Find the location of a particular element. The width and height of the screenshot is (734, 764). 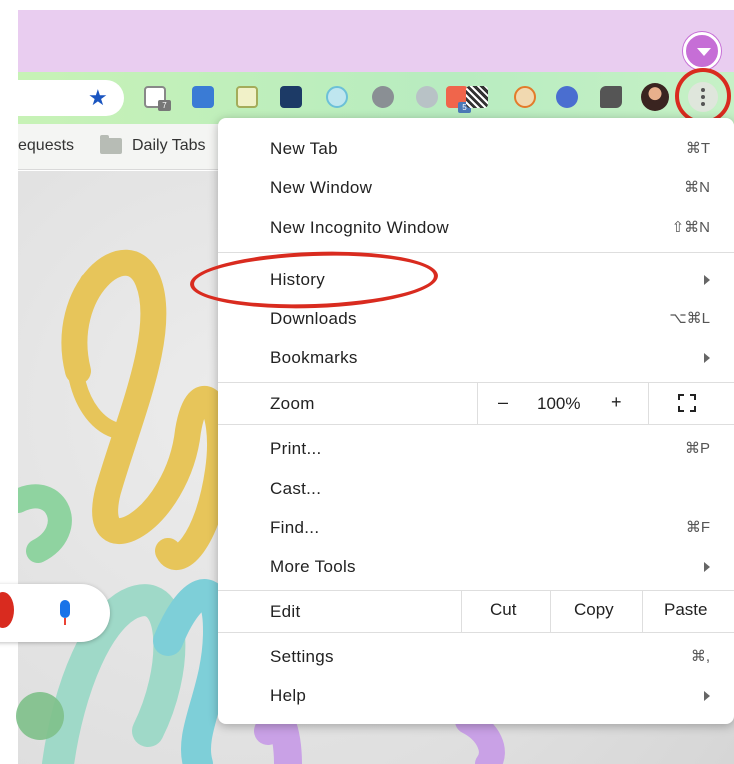

fullscreen-icon is located at coordinates (687, 403).